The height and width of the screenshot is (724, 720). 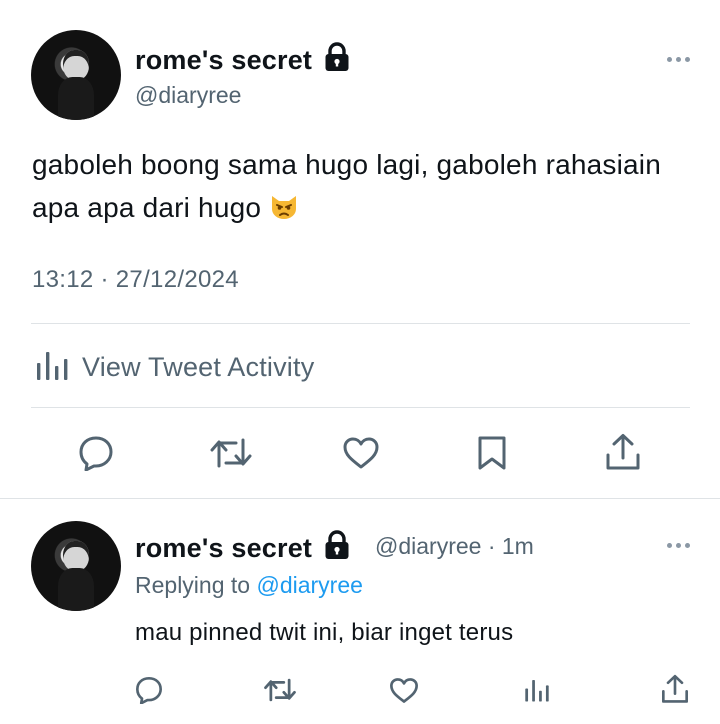 I want to click on author-name: rome's secret, so click(x=242, y=60).